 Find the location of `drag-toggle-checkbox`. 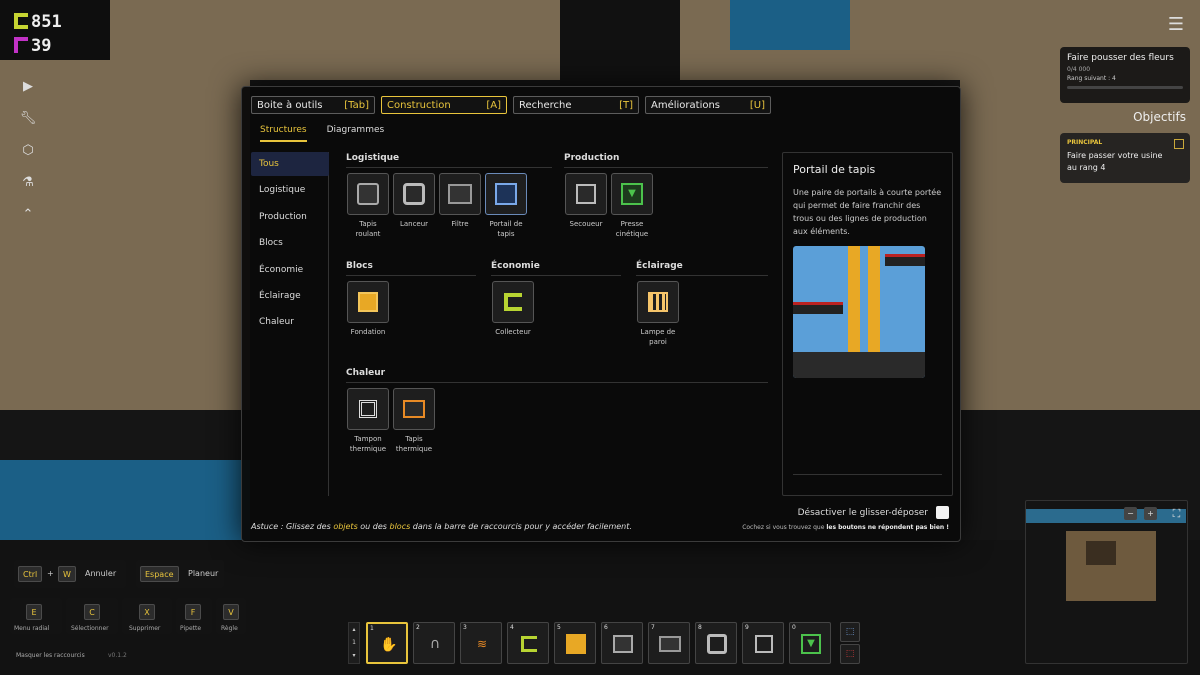

drag-toggle-checkbox is located at coordinates (942, 512).